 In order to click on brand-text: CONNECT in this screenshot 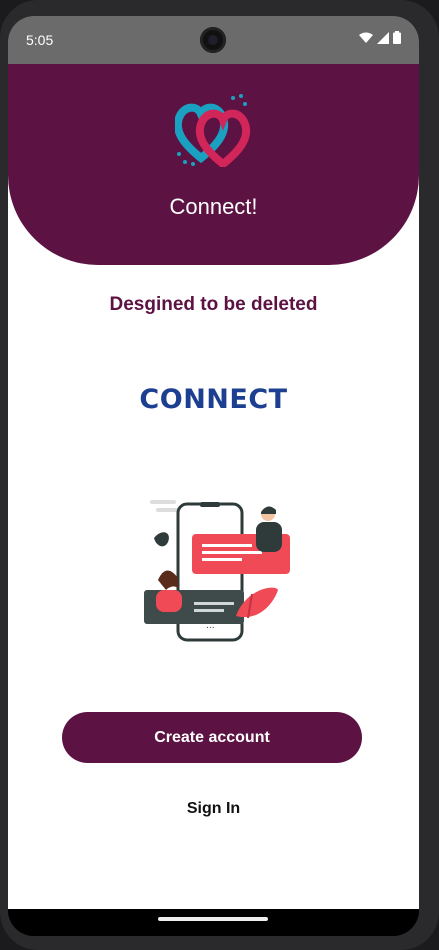, I will do `click(213, 399)`.